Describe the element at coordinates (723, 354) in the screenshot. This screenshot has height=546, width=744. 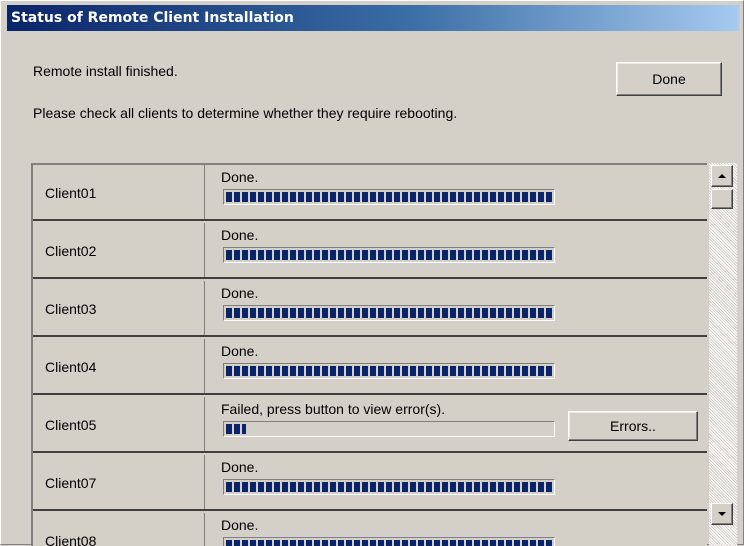
I see `vertical-scrollbar` at that location.